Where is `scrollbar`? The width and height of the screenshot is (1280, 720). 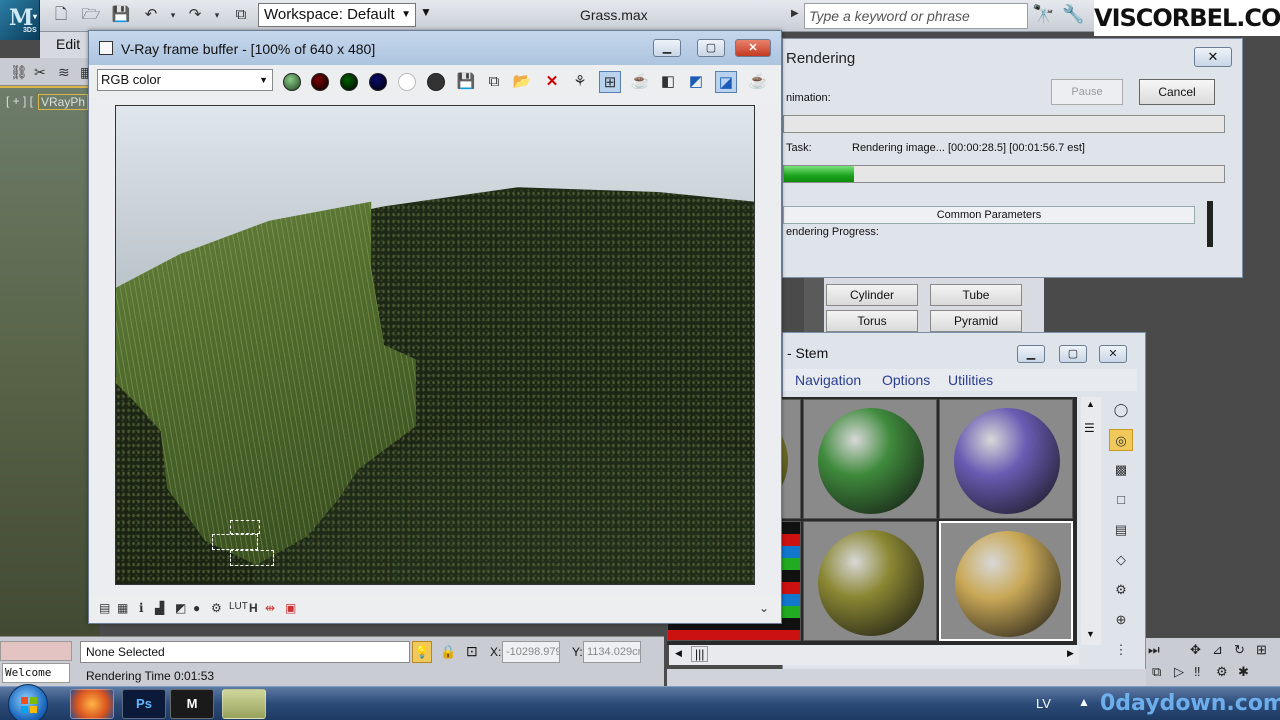 scrollbar is located at coordinates (1210, 224).